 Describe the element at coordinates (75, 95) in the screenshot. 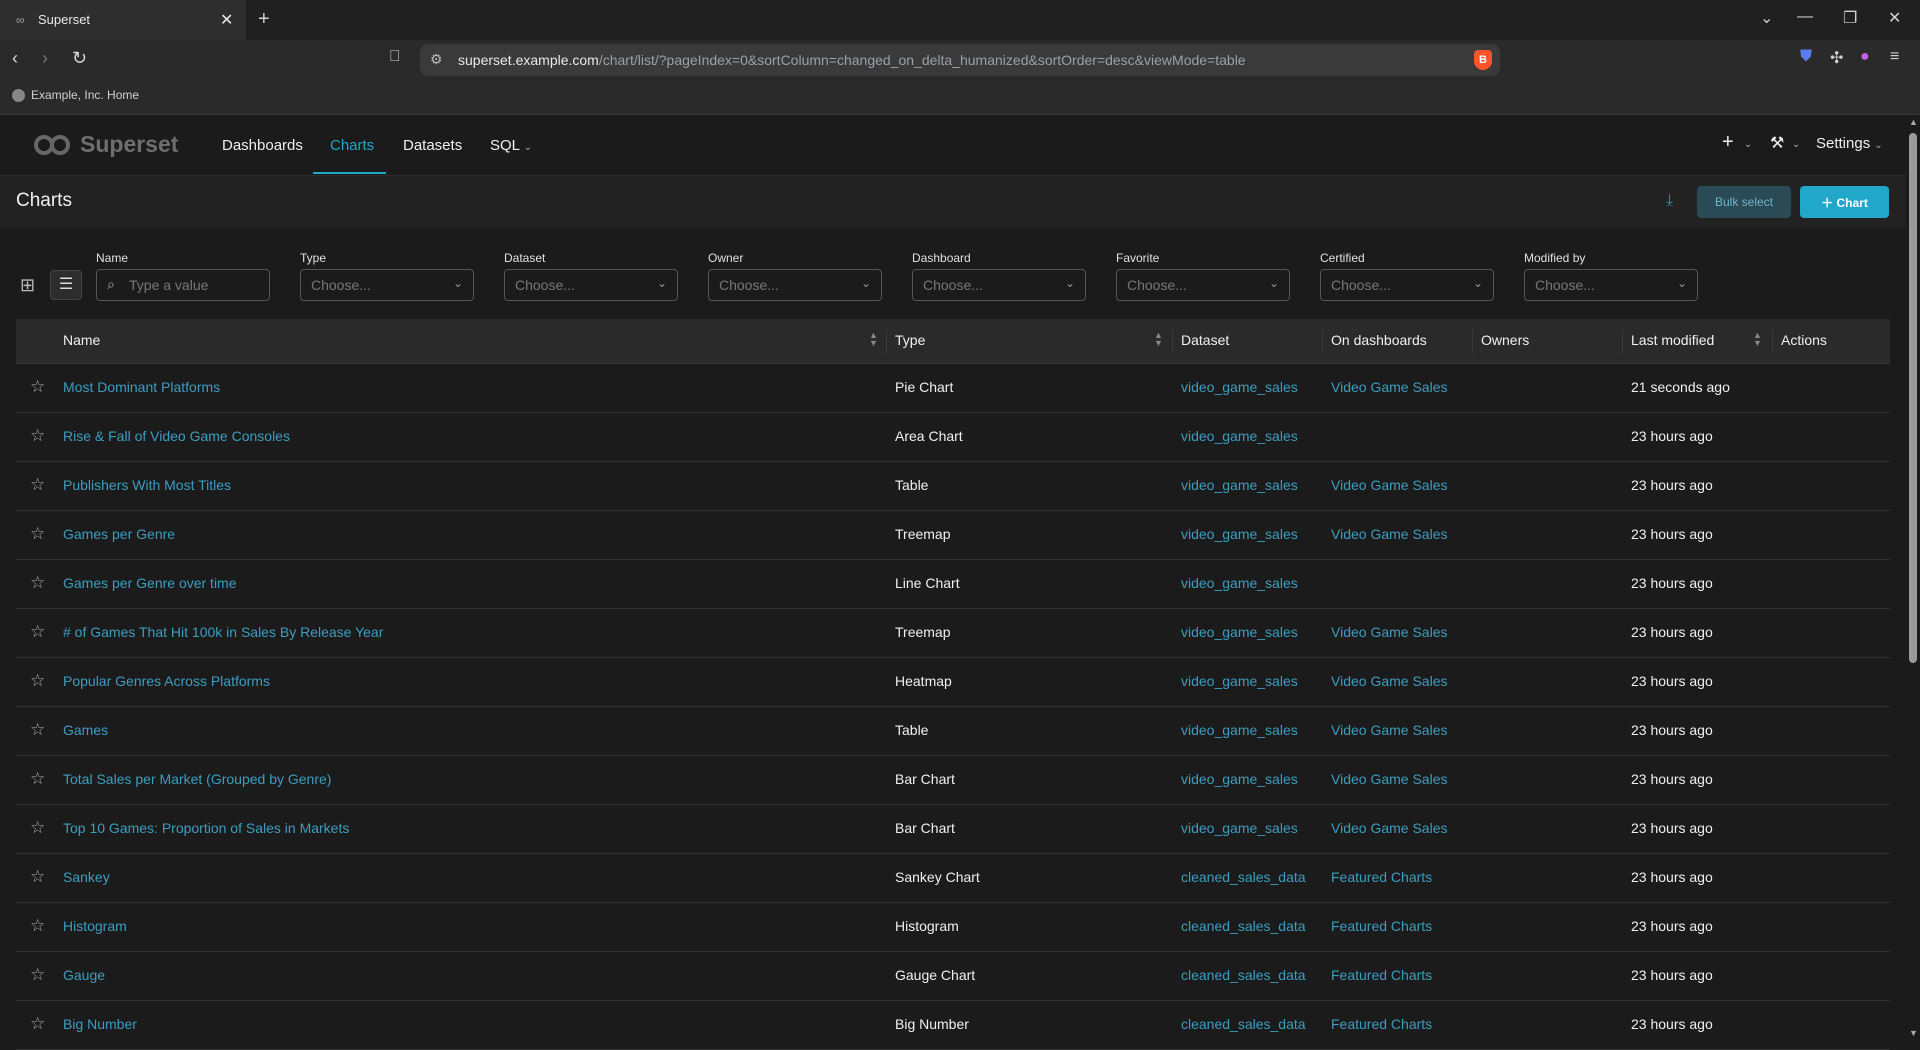

I see `bookmark-item: Example, Inc. Home` at that location.